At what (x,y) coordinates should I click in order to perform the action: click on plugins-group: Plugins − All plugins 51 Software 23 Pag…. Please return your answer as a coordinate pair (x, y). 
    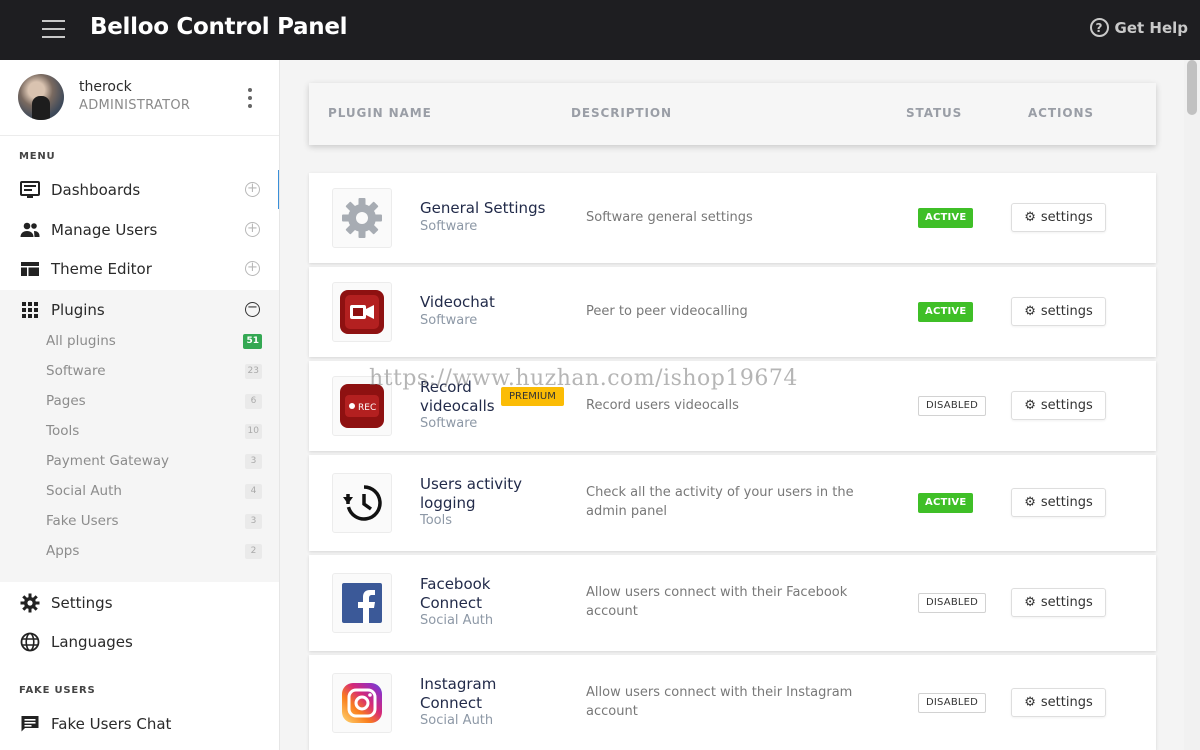
    Looking at the image, I should click on (139, 436).